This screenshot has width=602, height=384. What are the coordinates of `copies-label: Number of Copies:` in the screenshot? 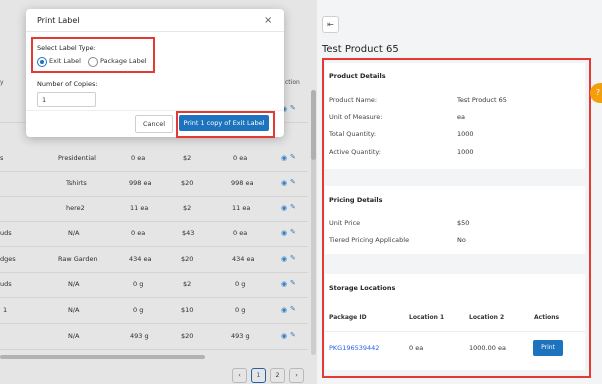 It's located at (67, 84).